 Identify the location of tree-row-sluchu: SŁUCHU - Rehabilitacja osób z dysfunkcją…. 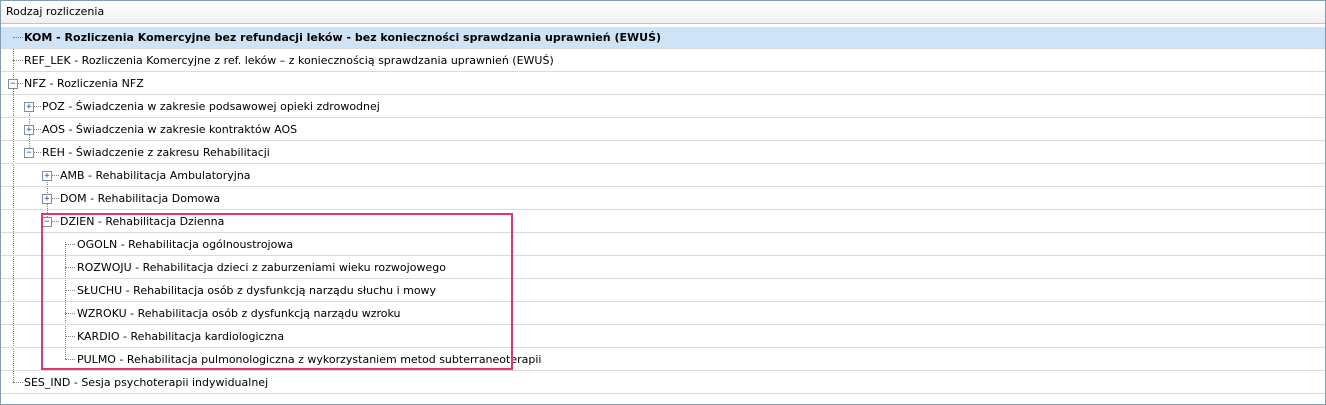
(663, 291).